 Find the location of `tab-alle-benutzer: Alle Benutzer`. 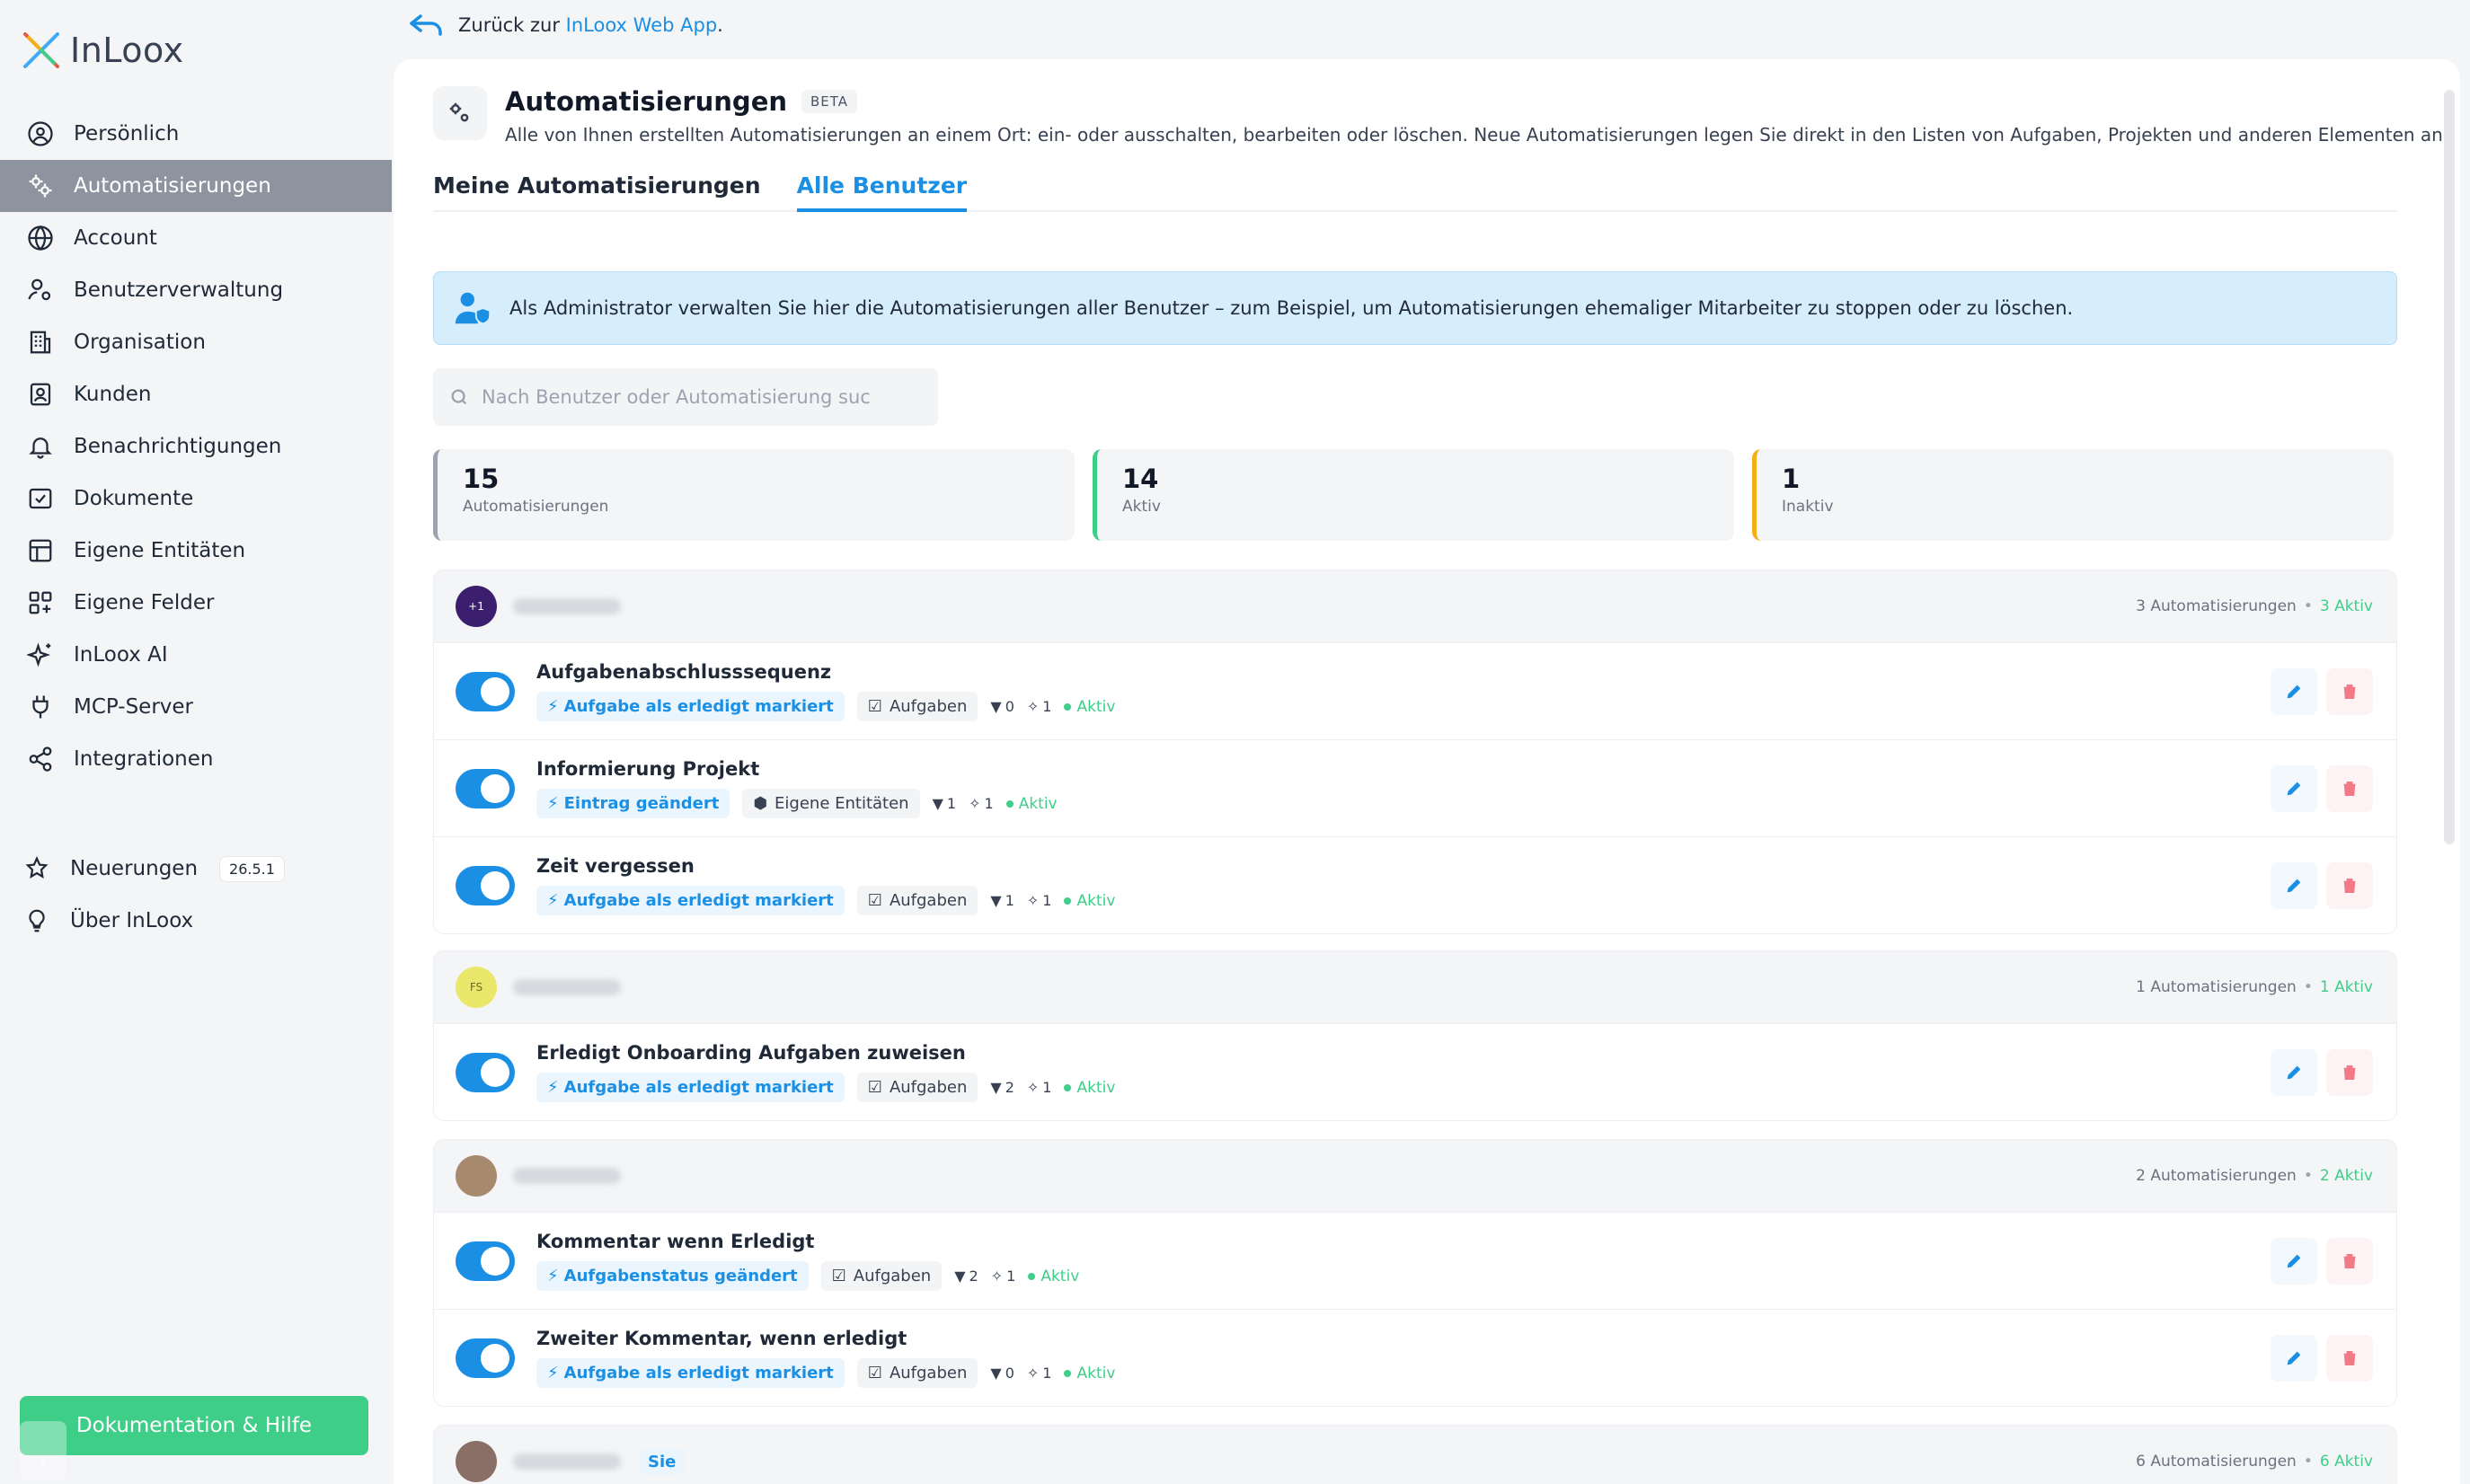

tab-alle-benutzer: Alle Benutzer is located at coordinates (882, 188).